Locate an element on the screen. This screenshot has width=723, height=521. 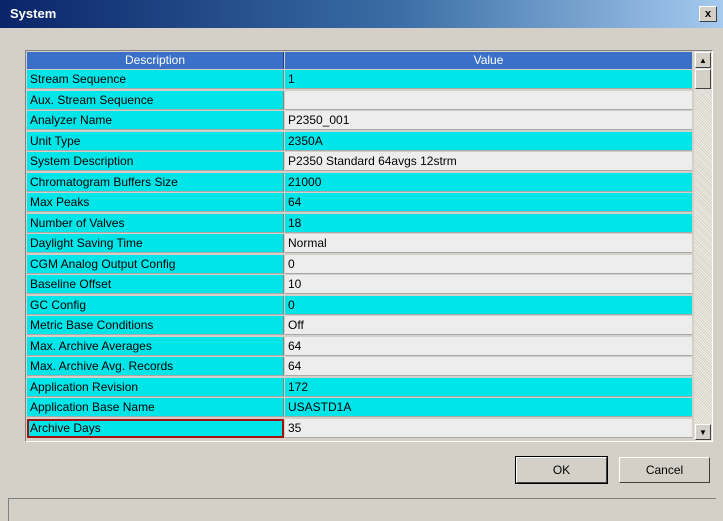
row-description: Stream Sequence is located at coordinates (155, 79).